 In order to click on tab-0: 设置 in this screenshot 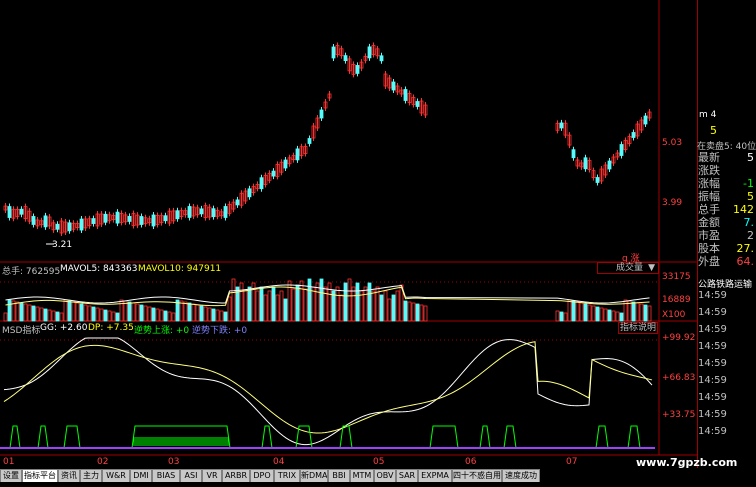, I will do `click(11, 475)`.